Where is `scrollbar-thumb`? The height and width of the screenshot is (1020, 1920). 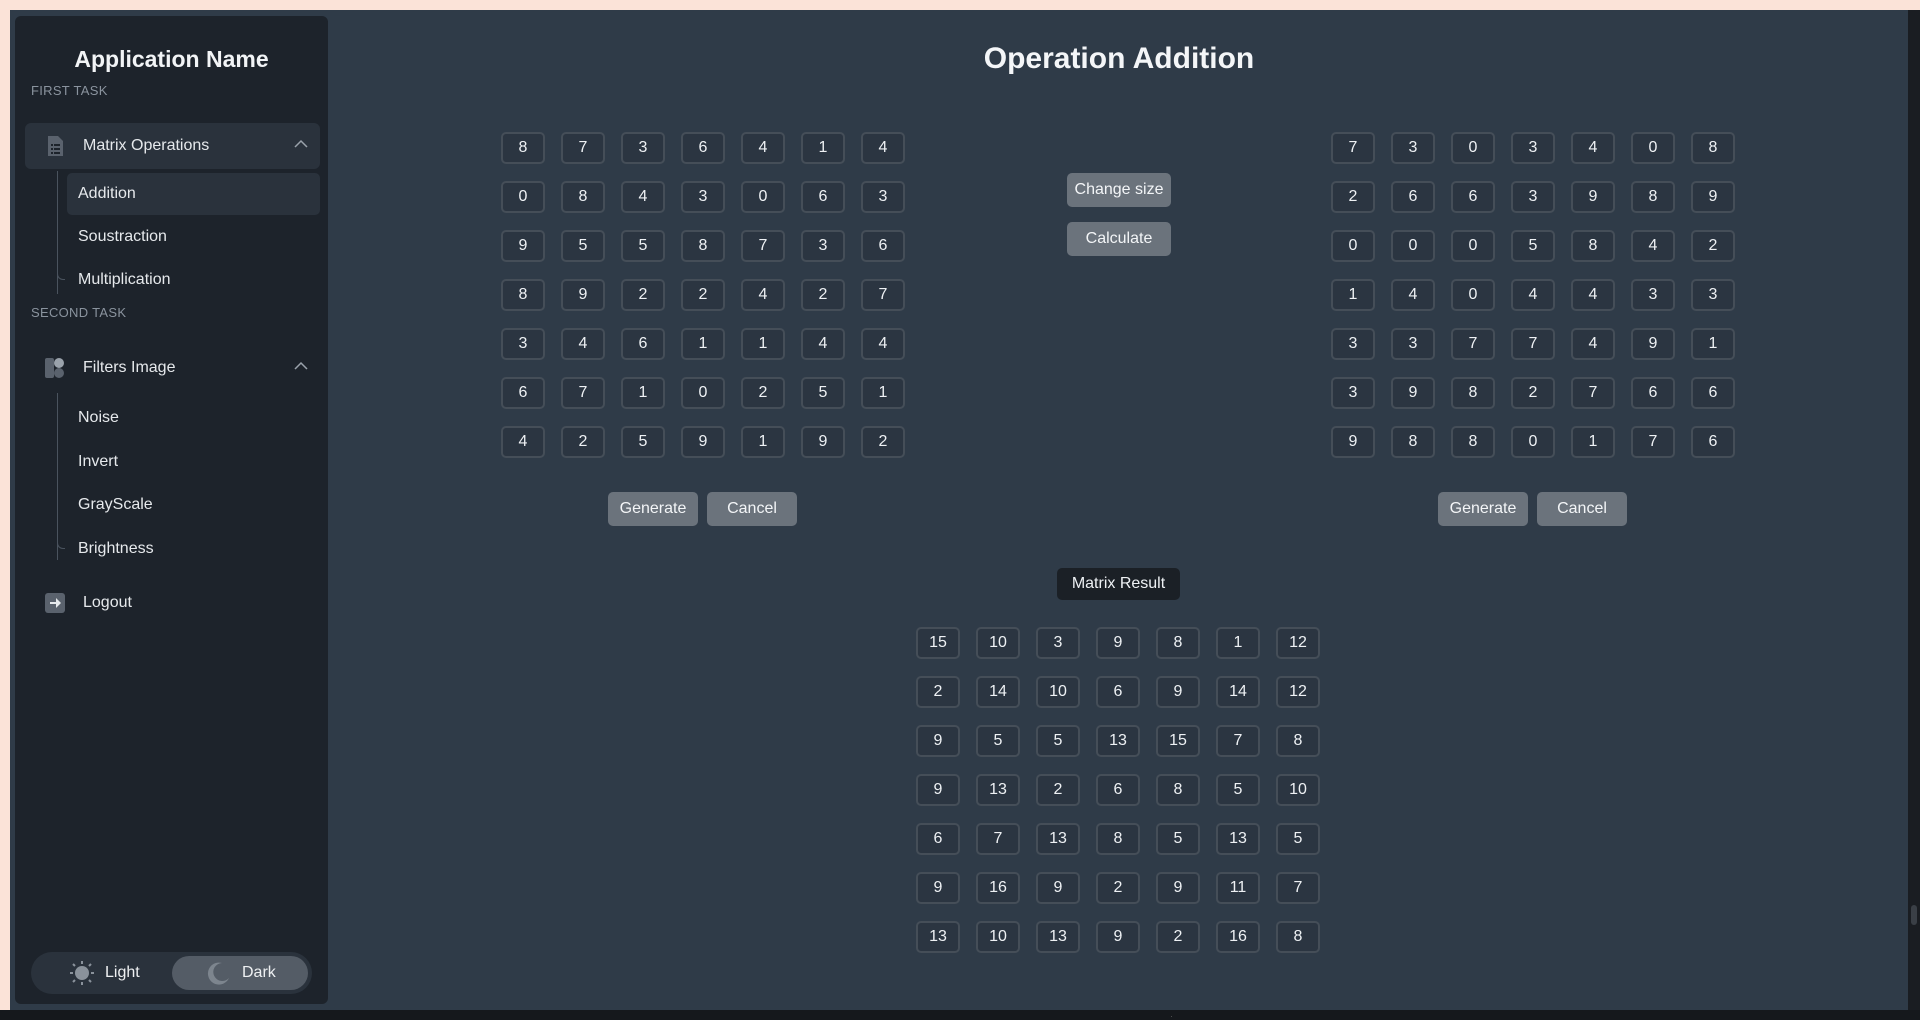
scrollbar-thumb is located at coordinates (1914, 915).